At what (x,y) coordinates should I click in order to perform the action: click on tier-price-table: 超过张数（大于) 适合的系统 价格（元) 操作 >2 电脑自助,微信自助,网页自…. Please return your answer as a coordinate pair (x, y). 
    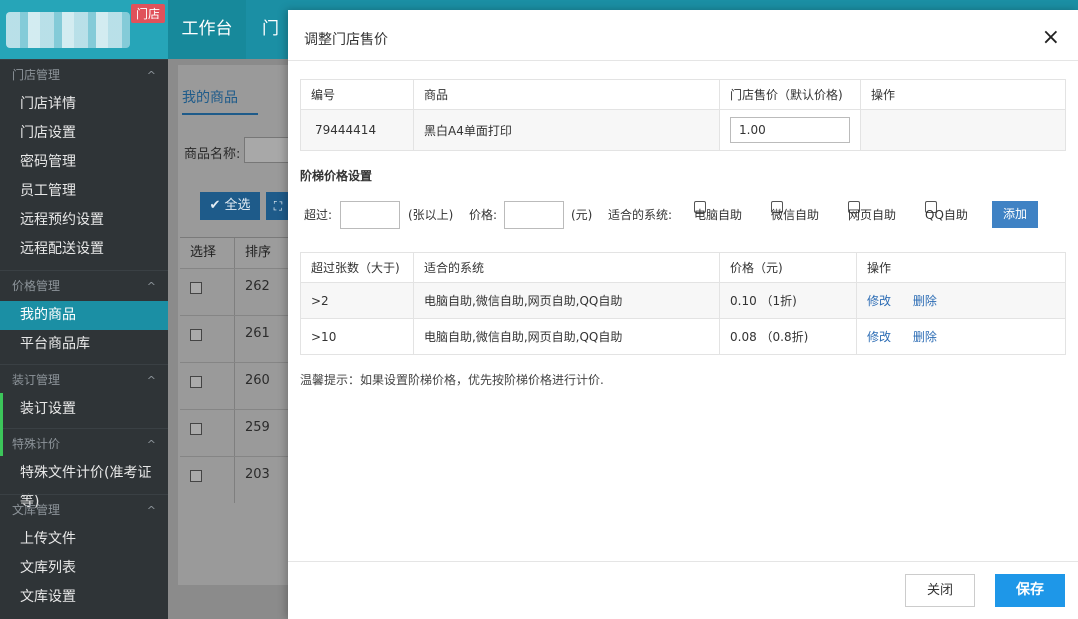
    Looking at the image, I should click on (683, 303).